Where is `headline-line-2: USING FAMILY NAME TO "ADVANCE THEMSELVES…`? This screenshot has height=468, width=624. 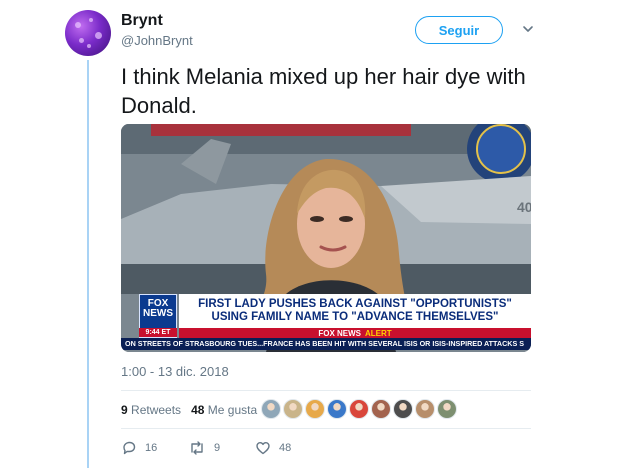
headline-line-2: USING FAMILY NAME TO "ADVANCE THEMSELVES… is located at coordinates (355, 317).